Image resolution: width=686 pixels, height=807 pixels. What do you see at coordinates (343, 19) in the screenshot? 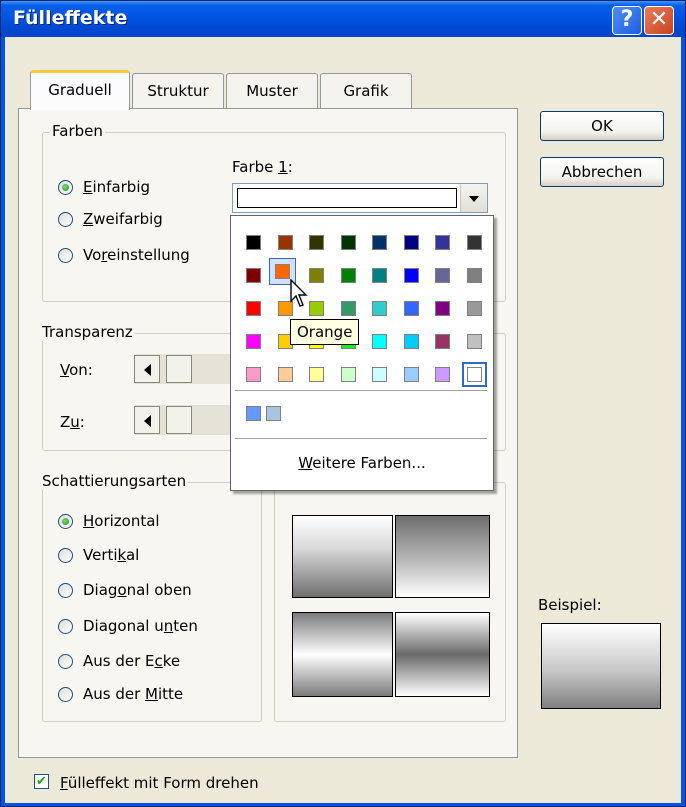
I see `title-bar: Fülleffekte ? ✕` at bounding box center [343, 19].